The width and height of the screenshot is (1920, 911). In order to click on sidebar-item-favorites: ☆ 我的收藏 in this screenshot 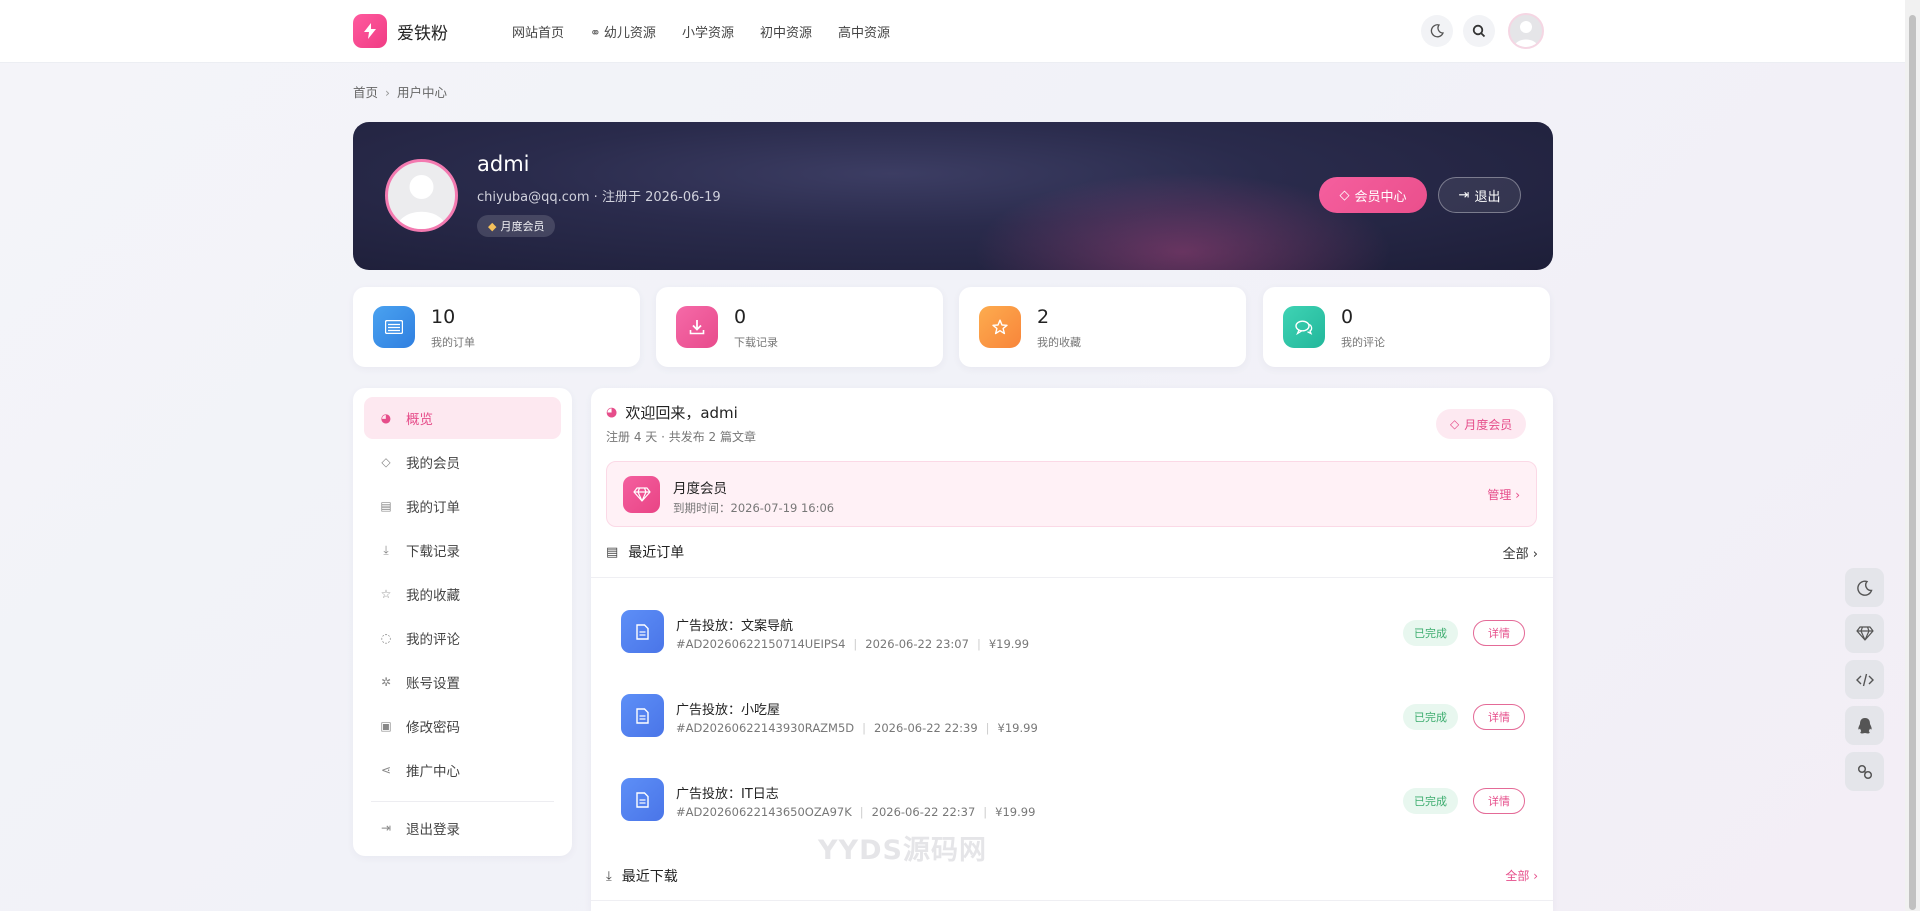, I will do `click(462, 594)`.